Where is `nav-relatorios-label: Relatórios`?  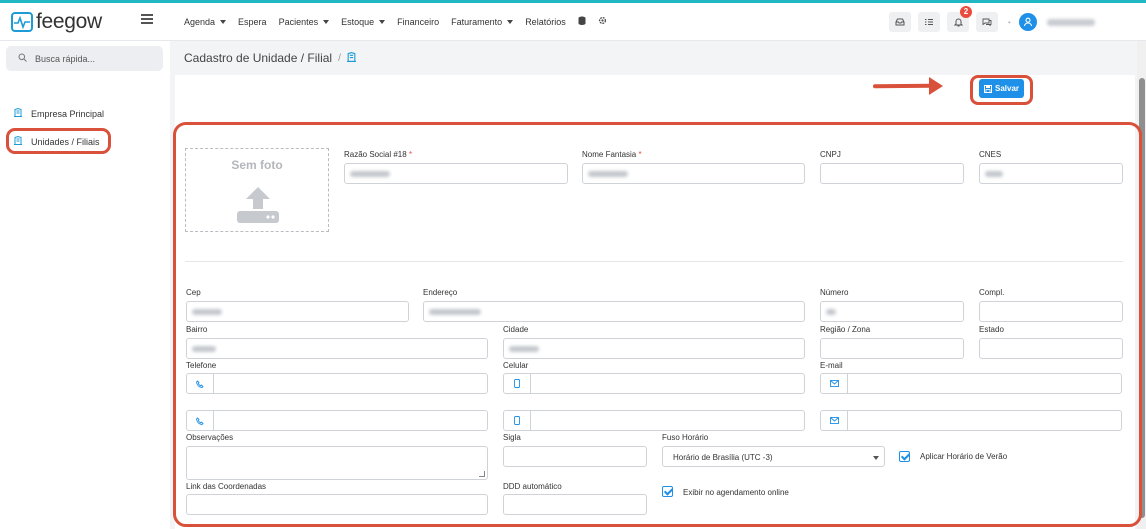 nav-relatorios-label: Relatórios is located at coordinates (545, 22).